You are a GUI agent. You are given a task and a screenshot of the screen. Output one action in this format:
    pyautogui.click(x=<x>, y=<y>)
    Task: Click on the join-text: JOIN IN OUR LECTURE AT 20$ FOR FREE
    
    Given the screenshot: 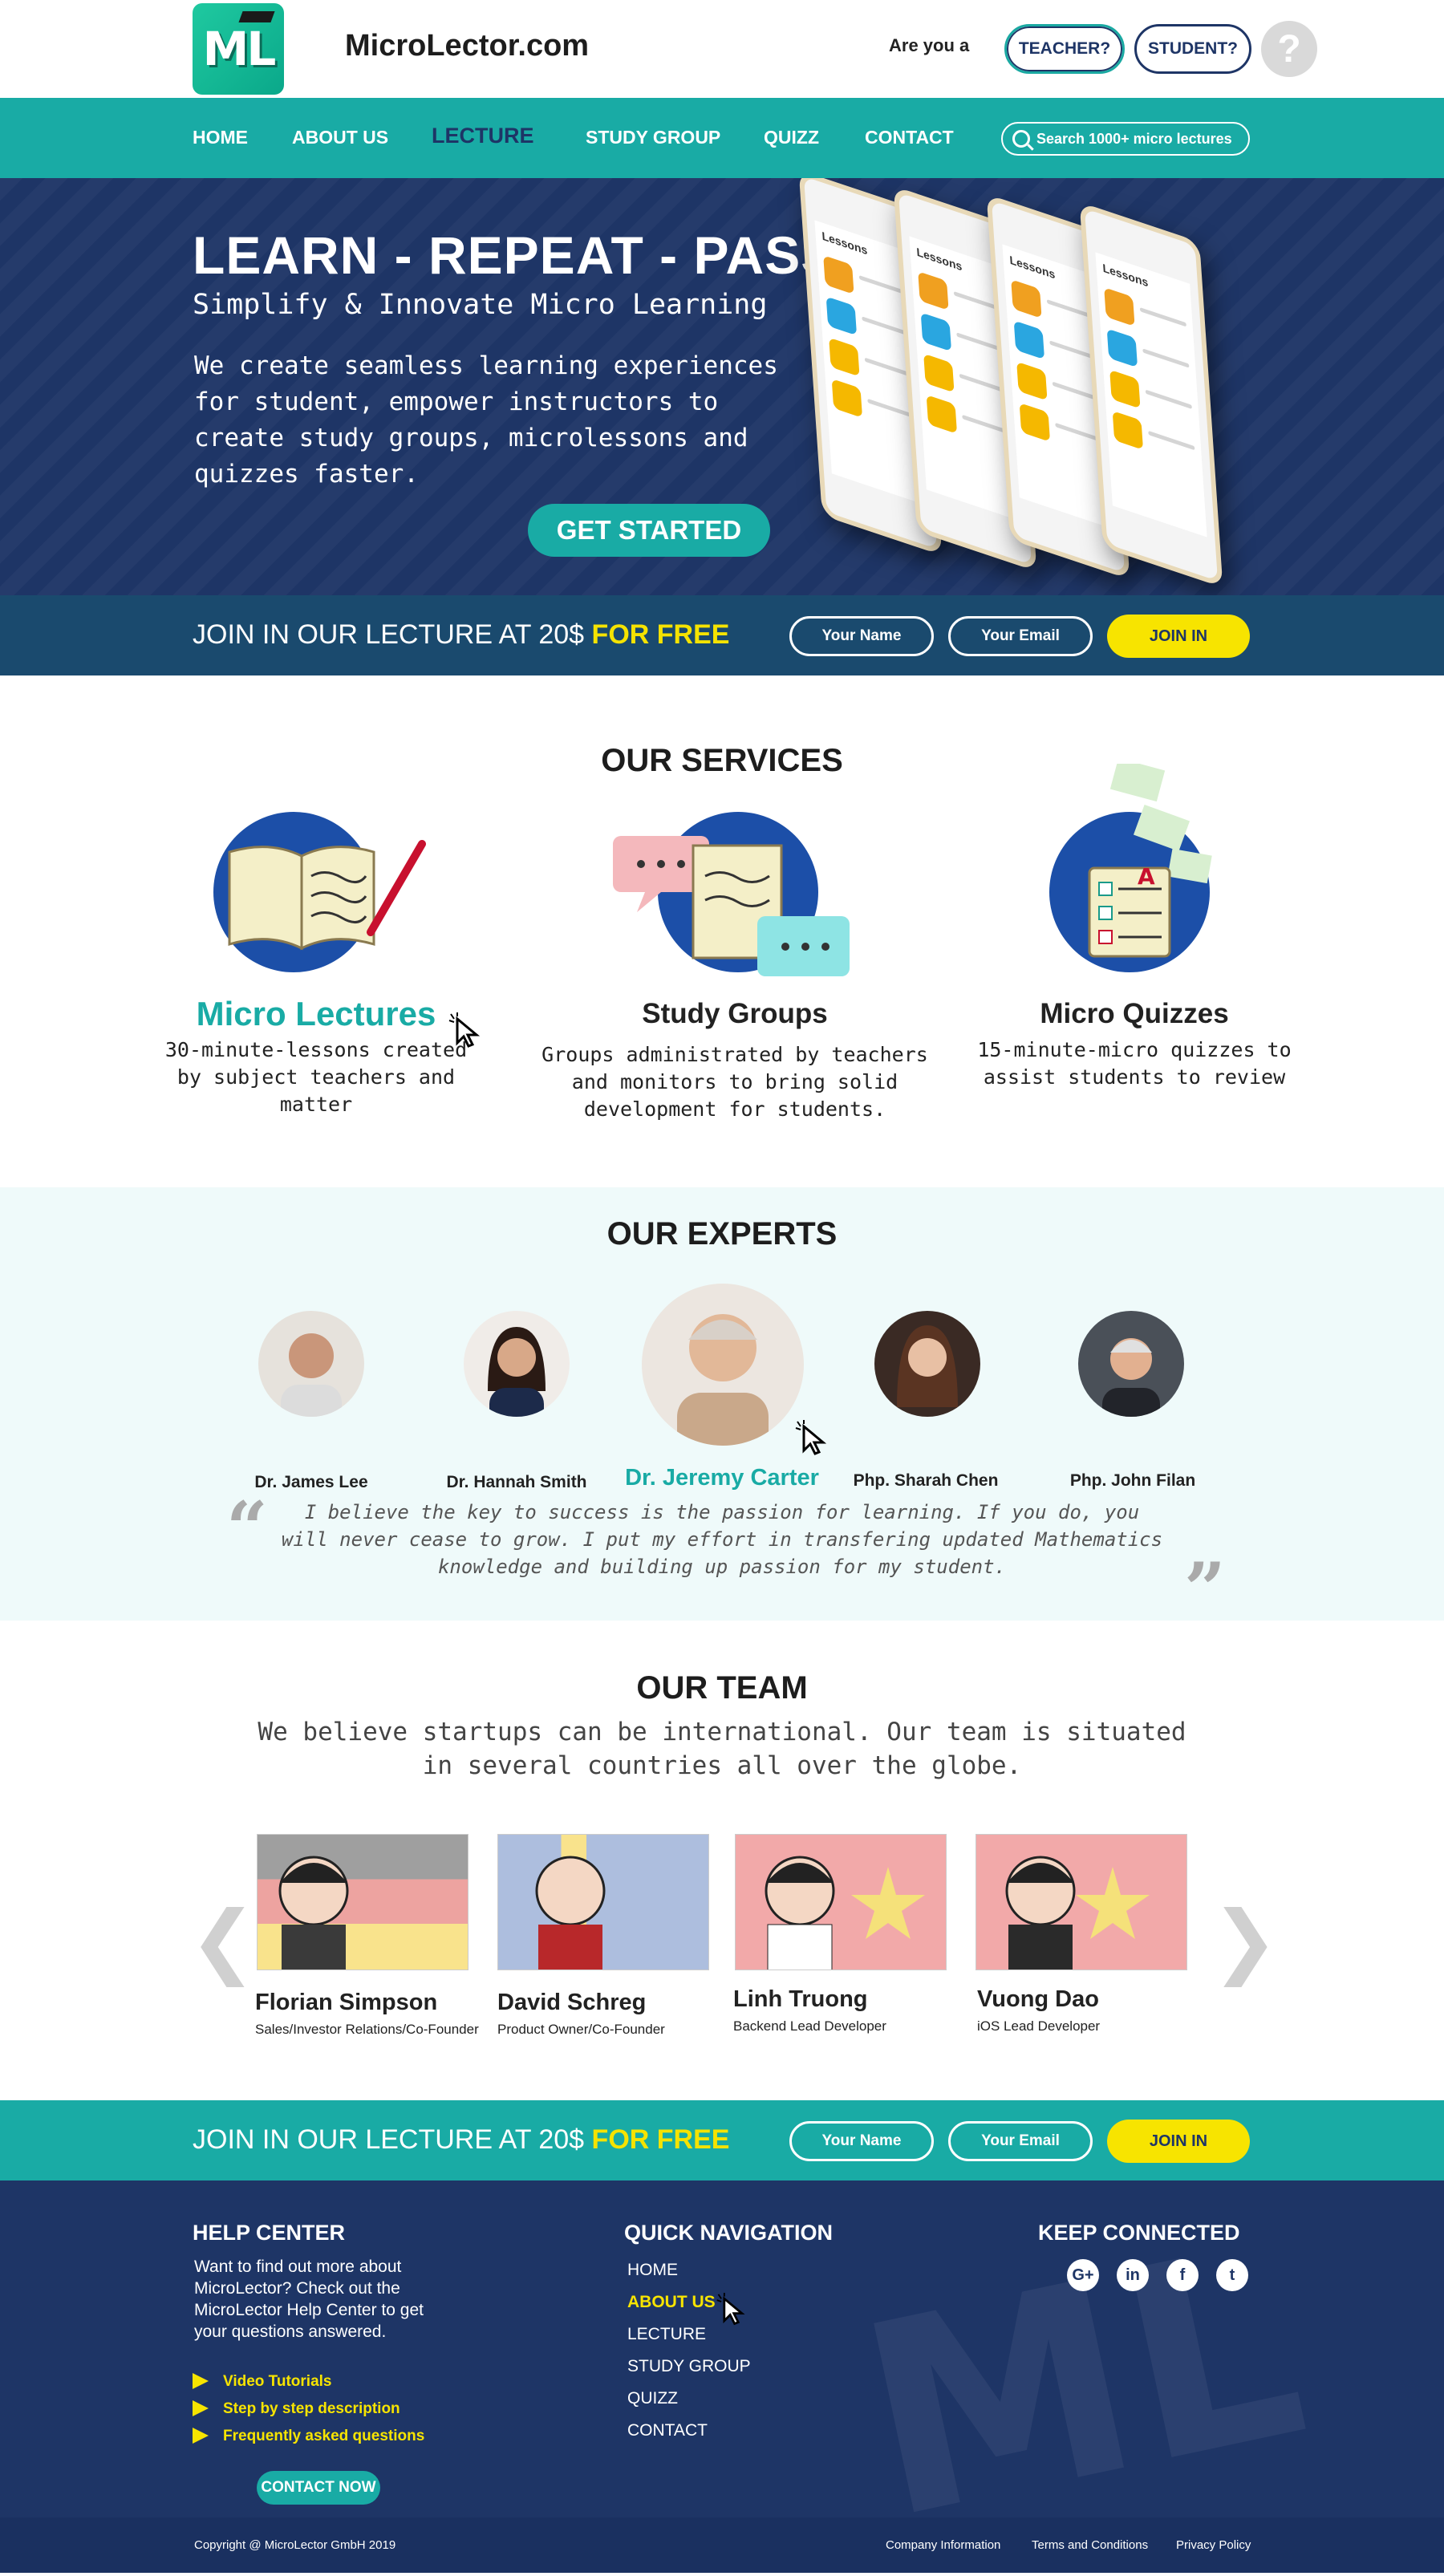 What is the action you would take?
    pyautogui.click(x=461, y=2139)
    